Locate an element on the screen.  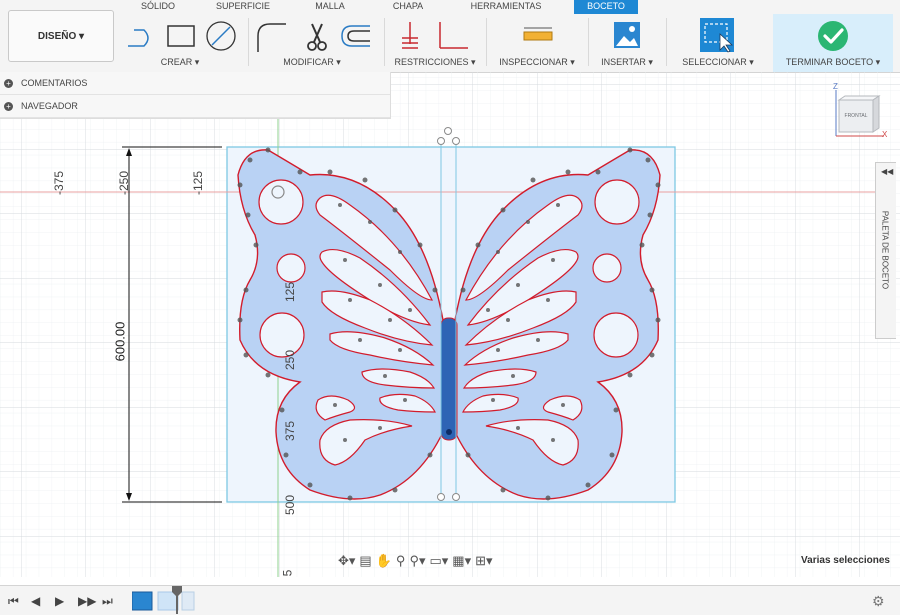
orbit-icon: ✥▾ is located at coordinates (346, 561).